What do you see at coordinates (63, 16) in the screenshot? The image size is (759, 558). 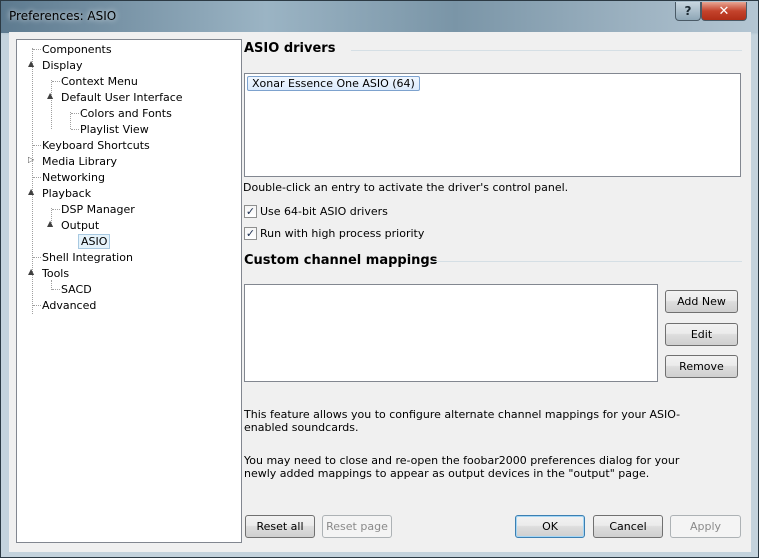 I see `window-title: Preferences: ASIO` at bounding box center [63, 16].